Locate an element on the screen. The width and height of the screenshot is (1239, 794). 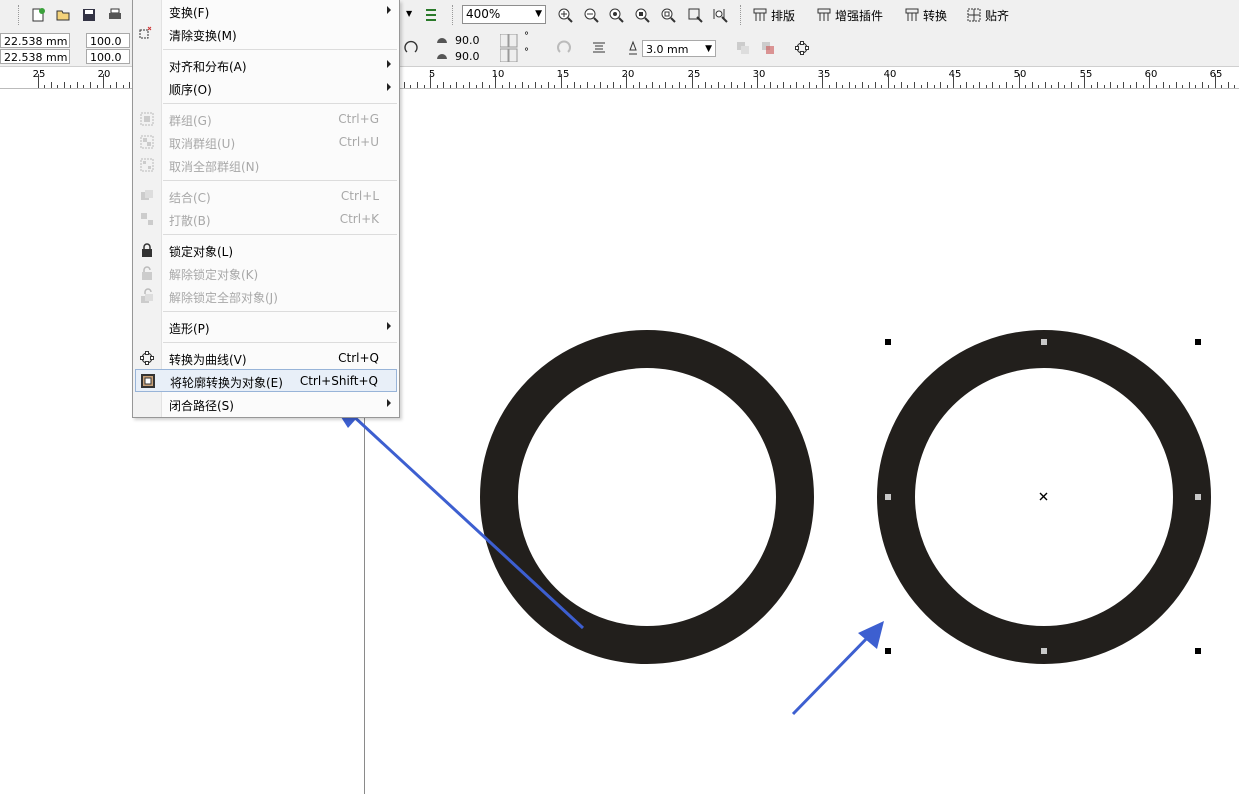
plugin-layout-button: 排版 is located at coordinates (773, 15).